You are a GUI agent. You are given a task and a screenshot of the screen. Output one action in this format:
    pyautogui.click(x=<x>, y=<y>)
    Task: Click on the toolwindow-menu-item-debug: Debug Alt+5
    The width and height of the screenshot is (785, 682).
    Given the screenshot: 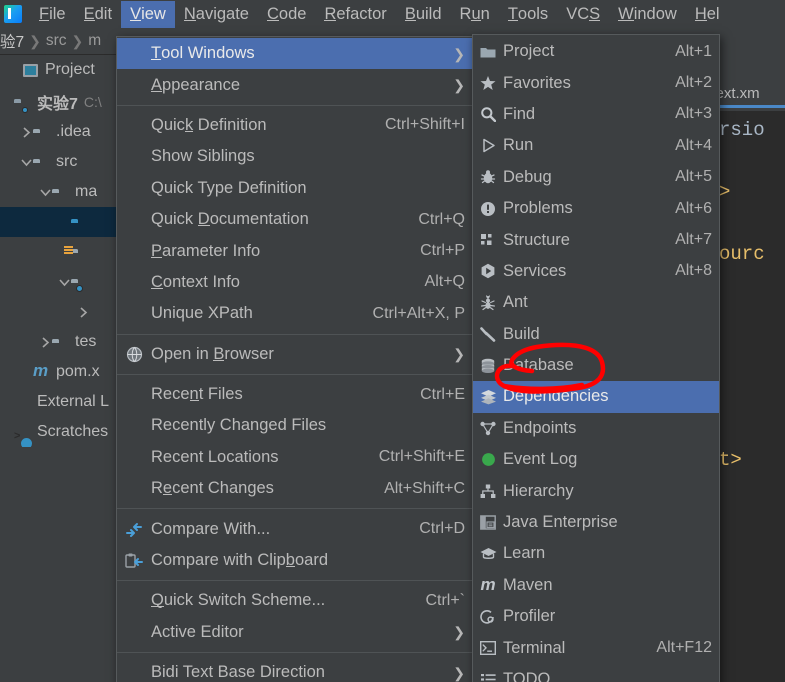 What is the action you would take?
    pyautogui.click(x=596, y=177)
    